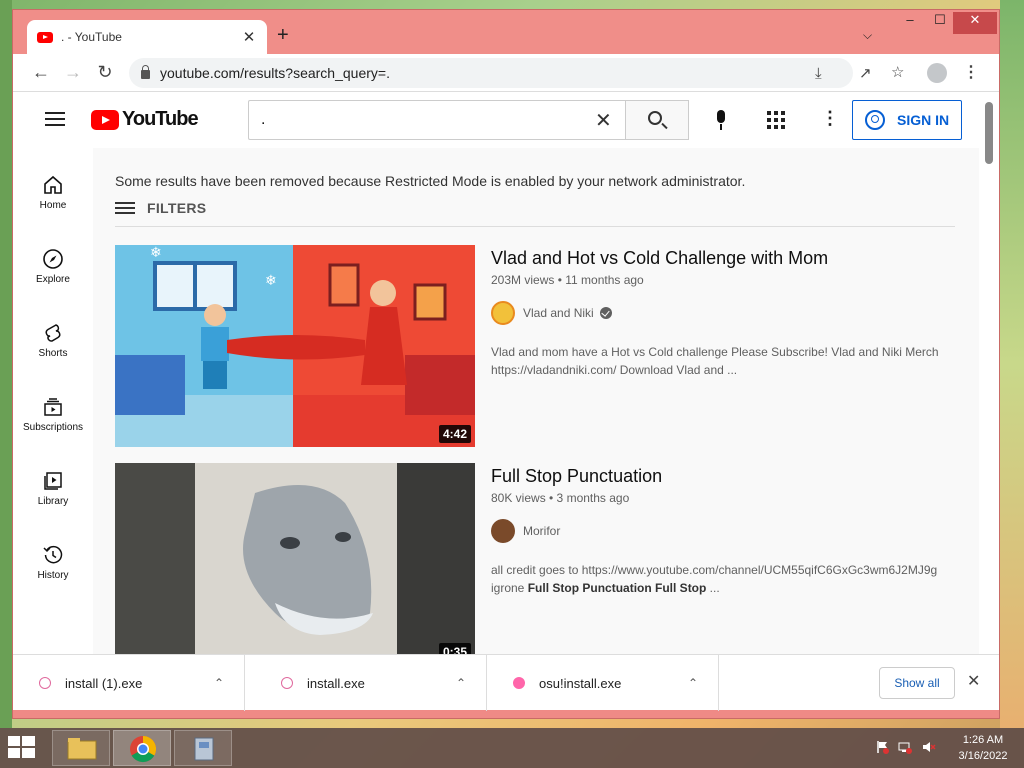 The width and height of the screenshot is (1024, 768). Describe the element at coordinates (603, 683) in the screenshot. I see `download-item: osu!install.exe ⌃` at that location.